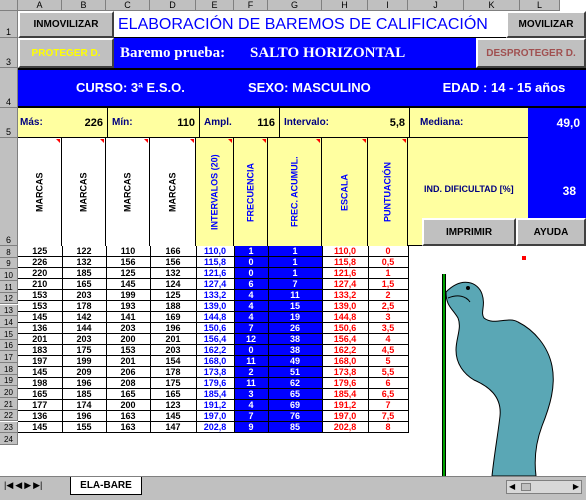 The image size is (586, 500). Describe the element at coordinates (9, 345) in the screenshot. I see `row-header: 16` at that location.